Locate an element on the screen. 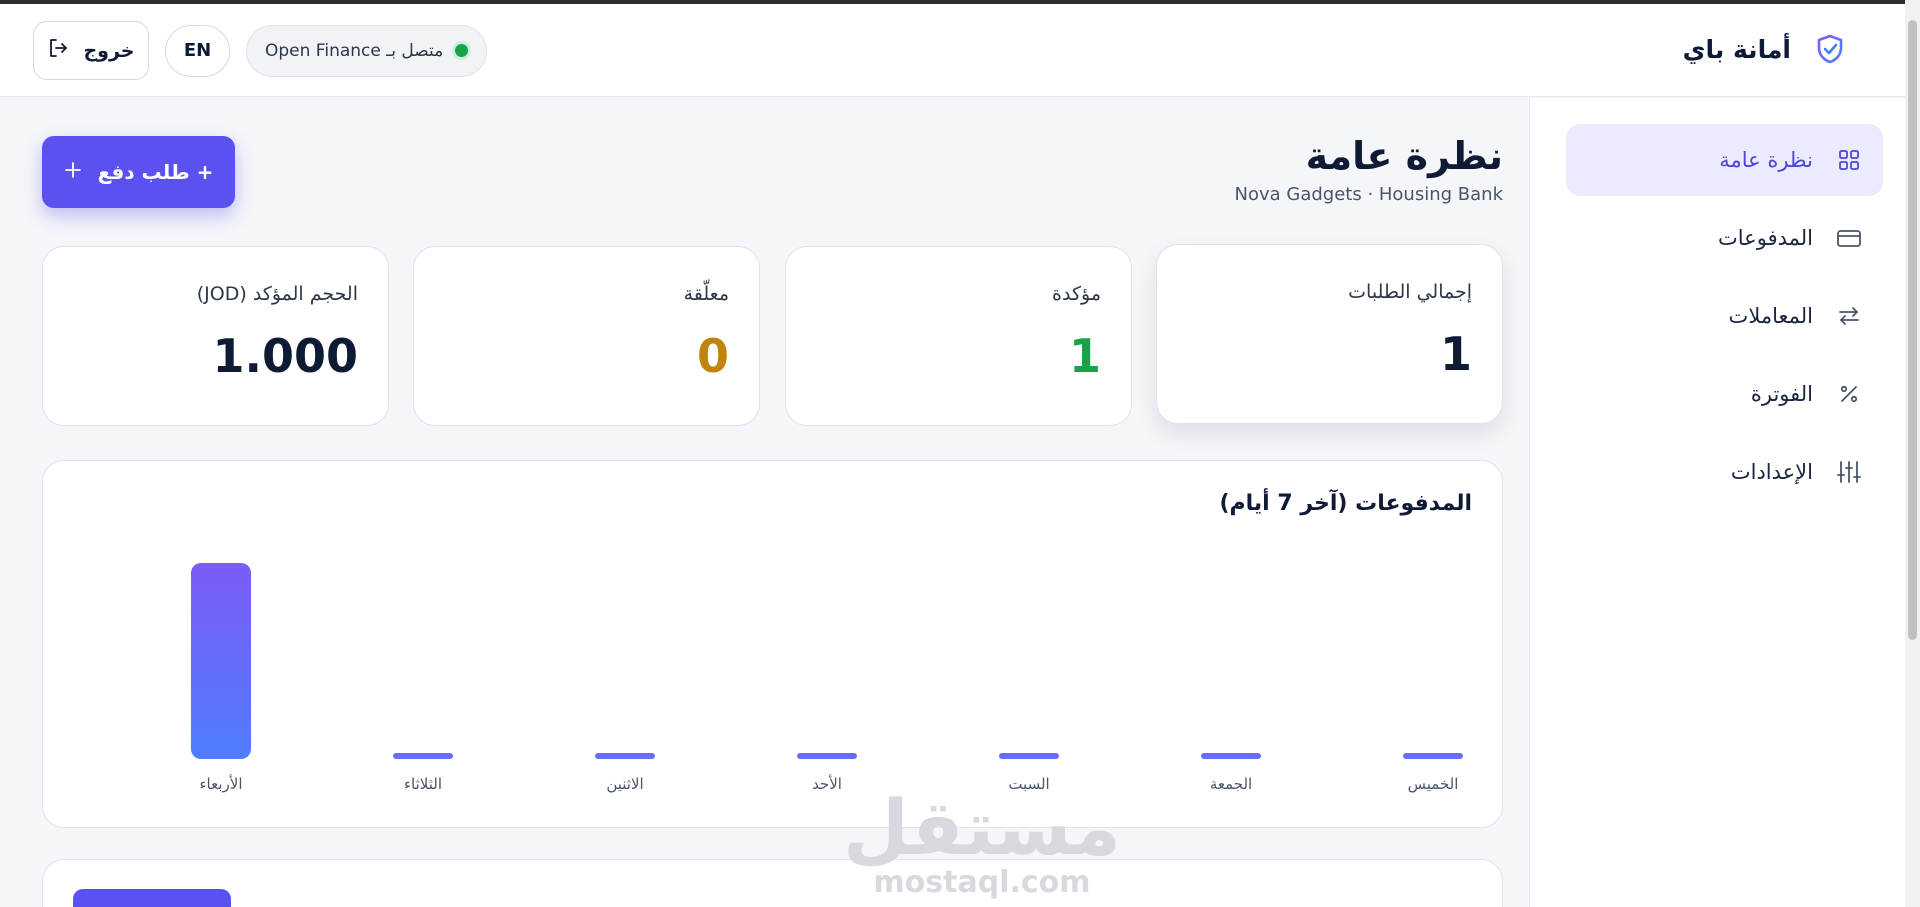  transfer-arrows-icon is located at coordinates (1849, 316).